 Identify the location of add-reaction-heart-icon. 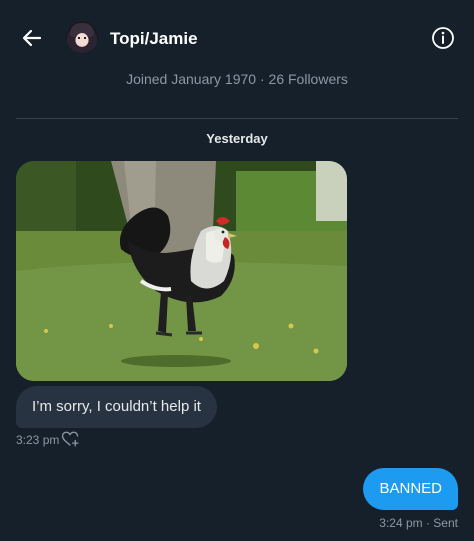
(70, 439).